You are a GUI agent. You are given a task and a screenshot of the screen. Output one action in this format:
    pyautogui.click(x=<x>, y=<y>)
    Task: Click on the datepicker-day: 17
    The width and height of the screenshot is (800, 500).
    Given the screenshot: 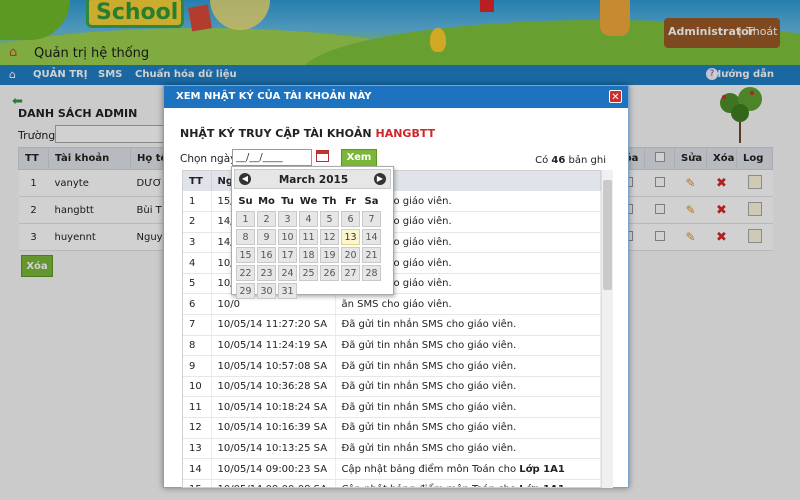 What is the action you would take?
    pyautogui.click(x=287, y=255)
    